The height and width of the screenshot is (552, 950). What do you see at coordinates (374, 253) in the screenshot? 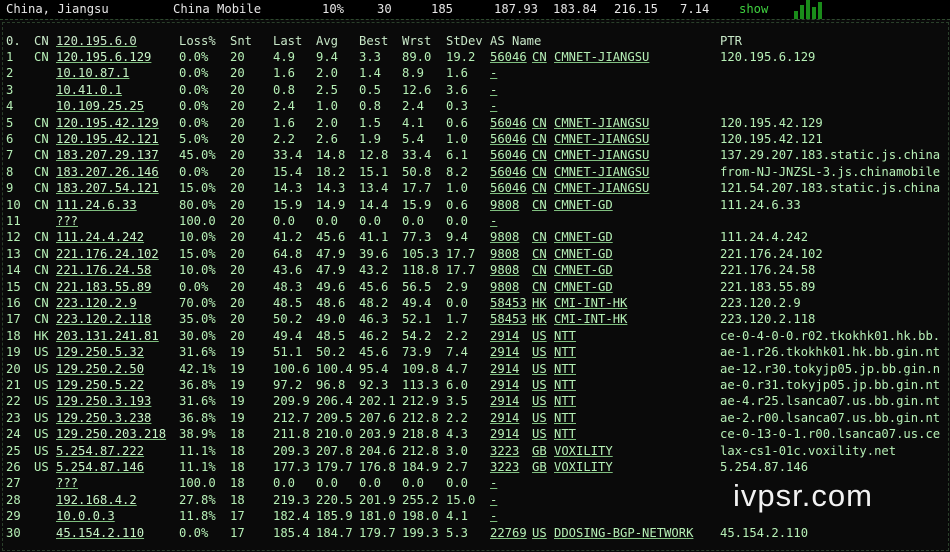
I see `best-cell: 39.6` at bounding box center [374, 253].